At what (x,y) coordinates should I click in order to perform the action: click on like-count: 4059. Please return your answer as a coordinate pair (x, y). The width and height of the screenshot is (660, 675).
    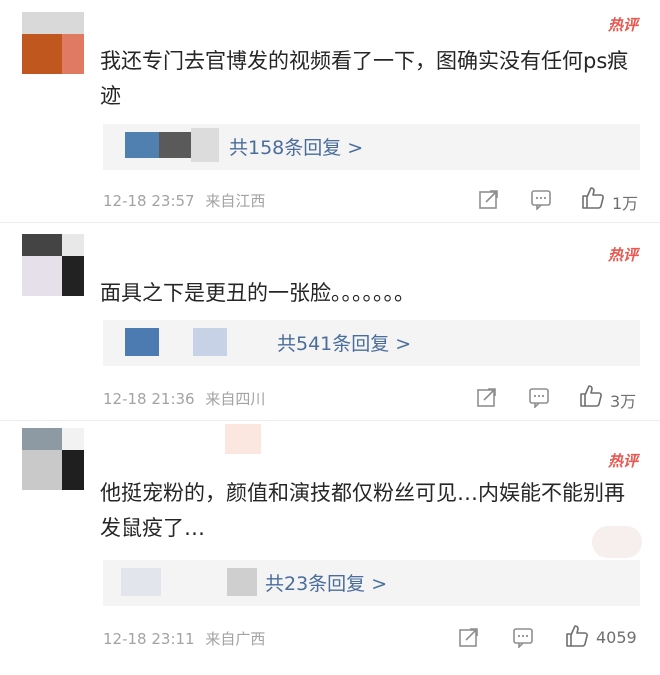
    Looking at the image, I should click on (616, 637).